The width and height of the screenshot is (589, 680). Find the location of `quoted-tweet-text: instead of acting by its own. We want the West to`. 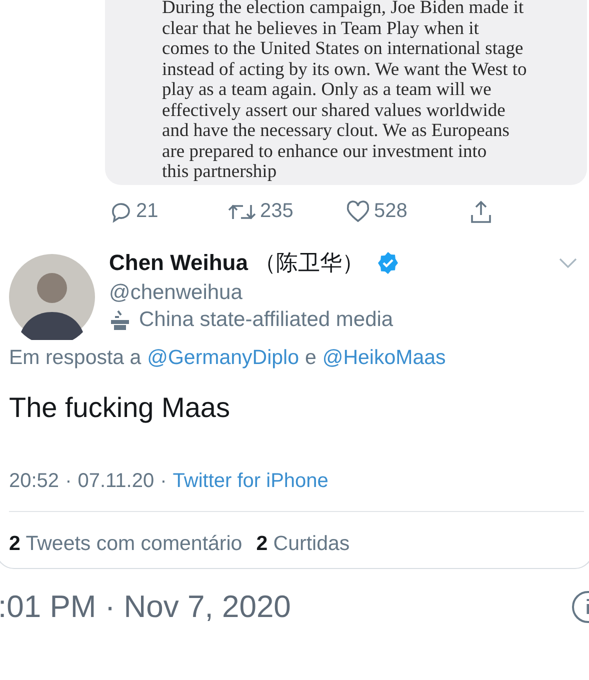

quoted-tweet-text: instead of acting by its own. We want the West to is located at coordinates (345, 70).